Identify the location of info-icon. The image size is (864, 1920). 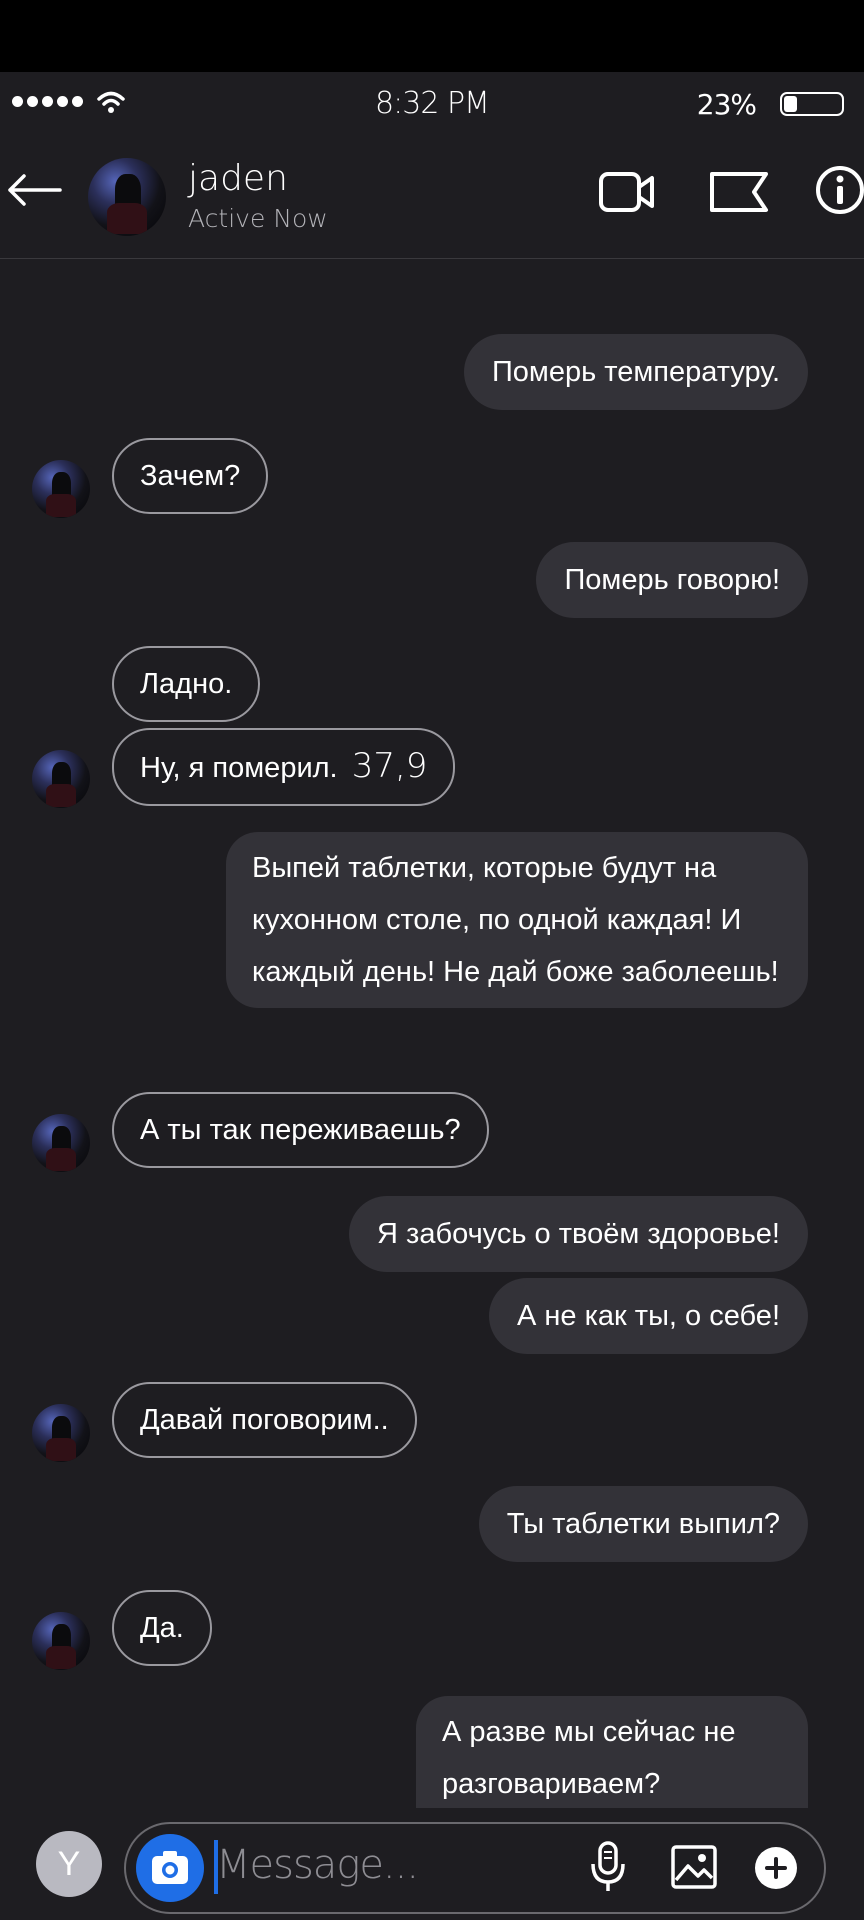
(839, 190).